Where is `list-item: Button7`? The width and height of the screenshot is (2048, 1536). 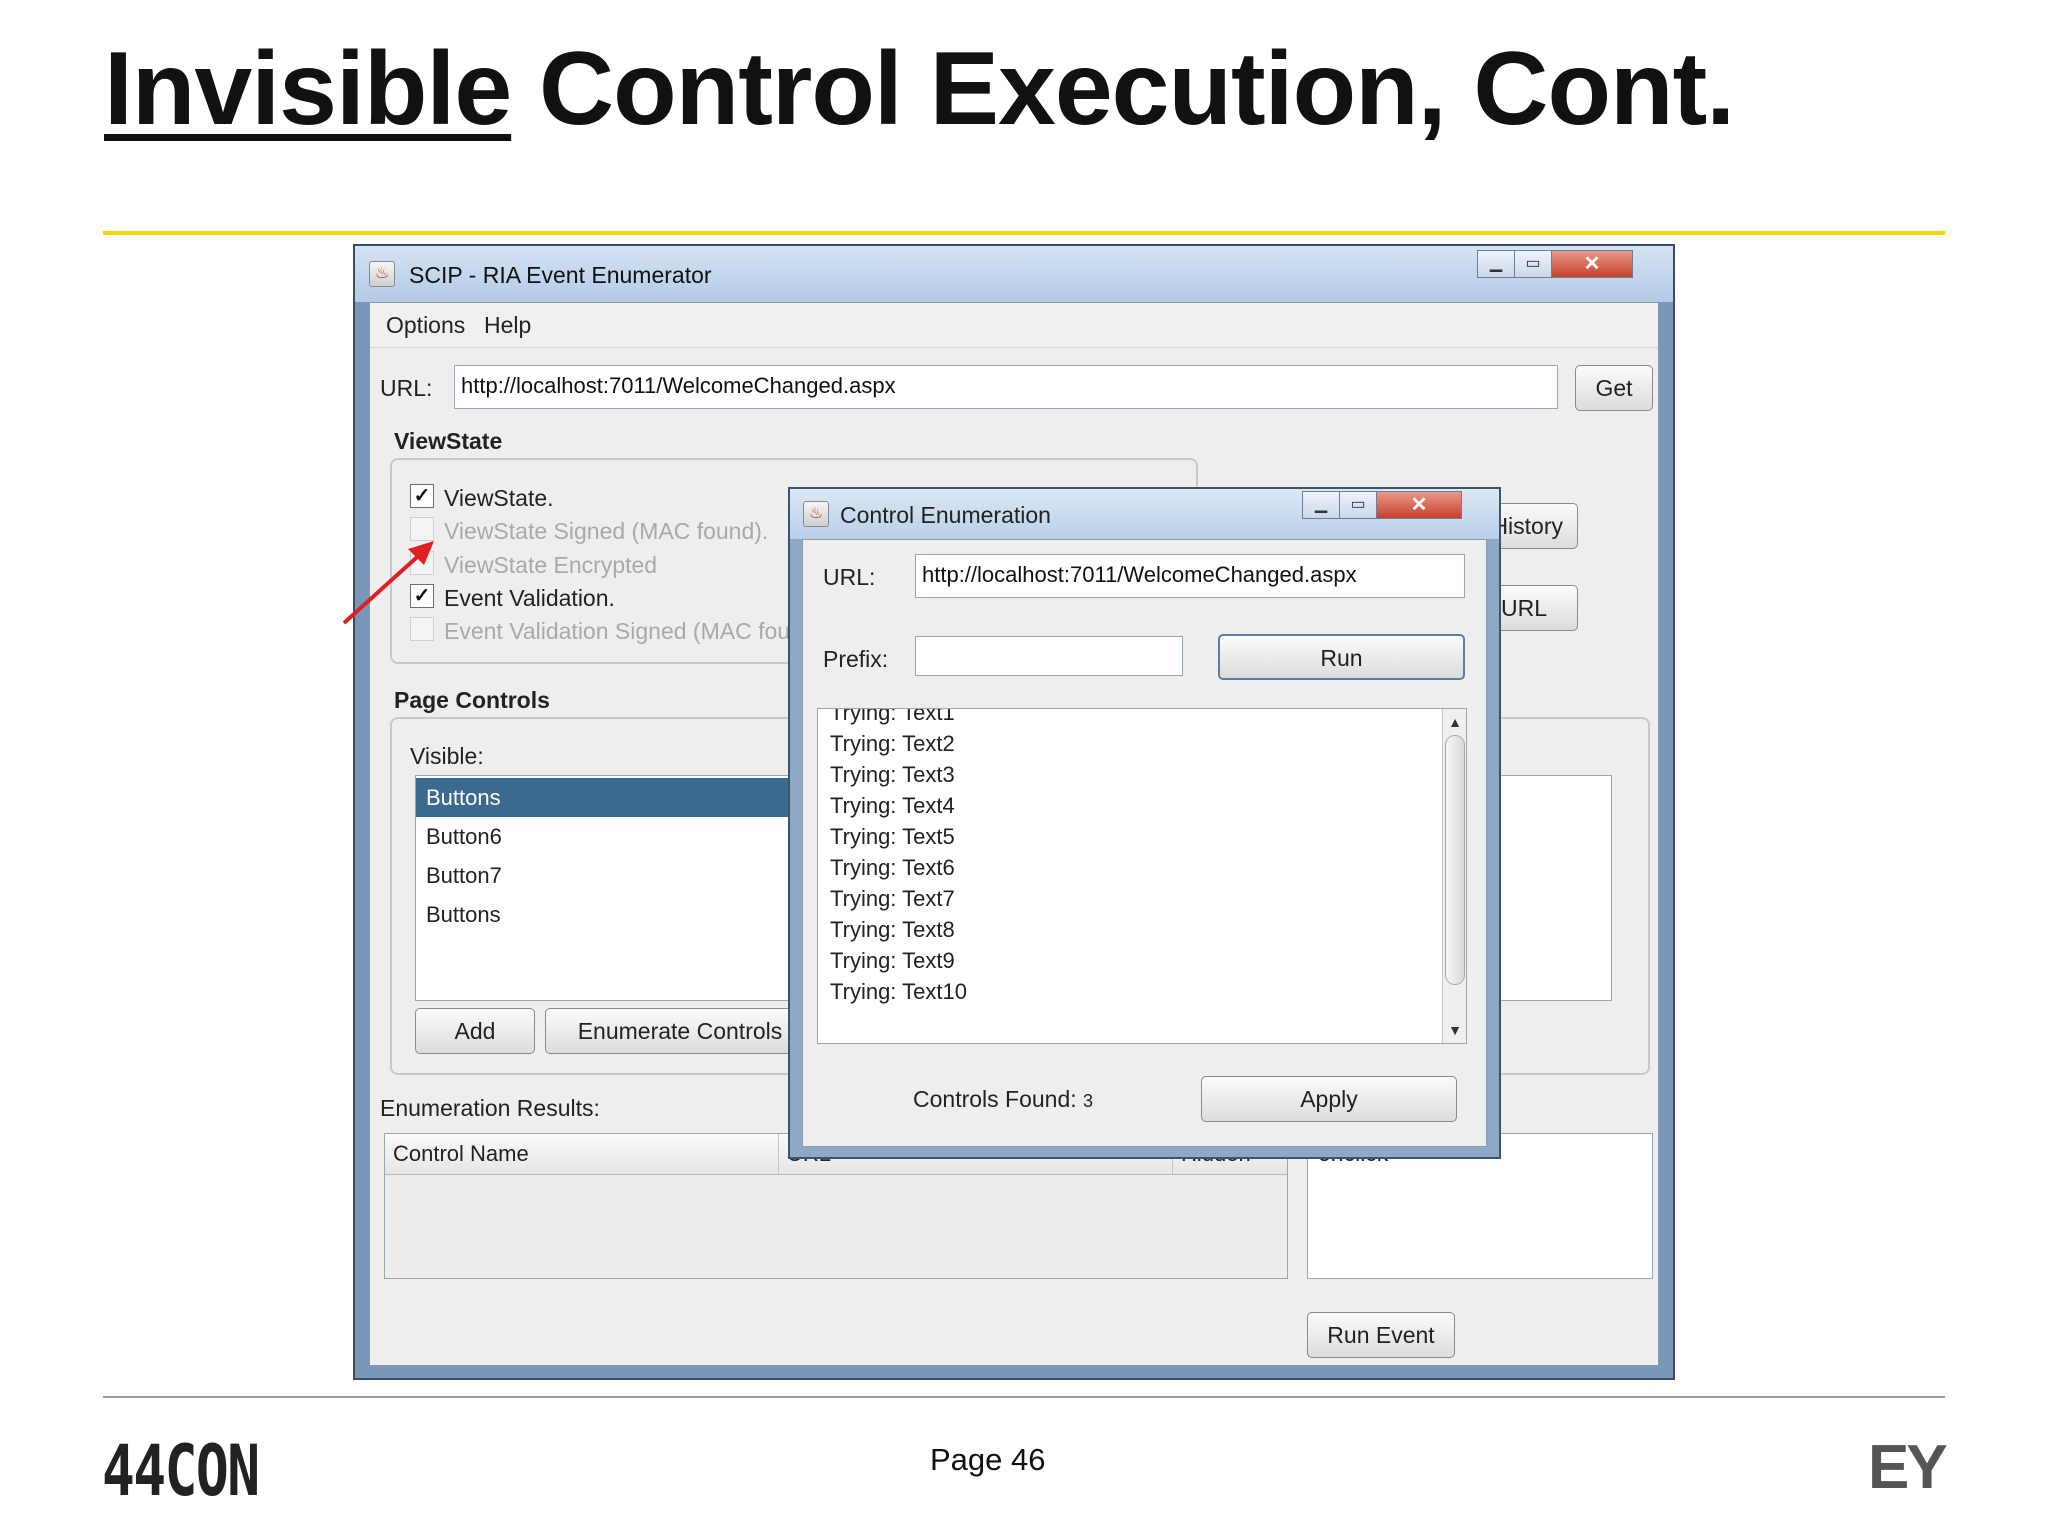 list-item: Button7 is located at coordinates (620, 875).